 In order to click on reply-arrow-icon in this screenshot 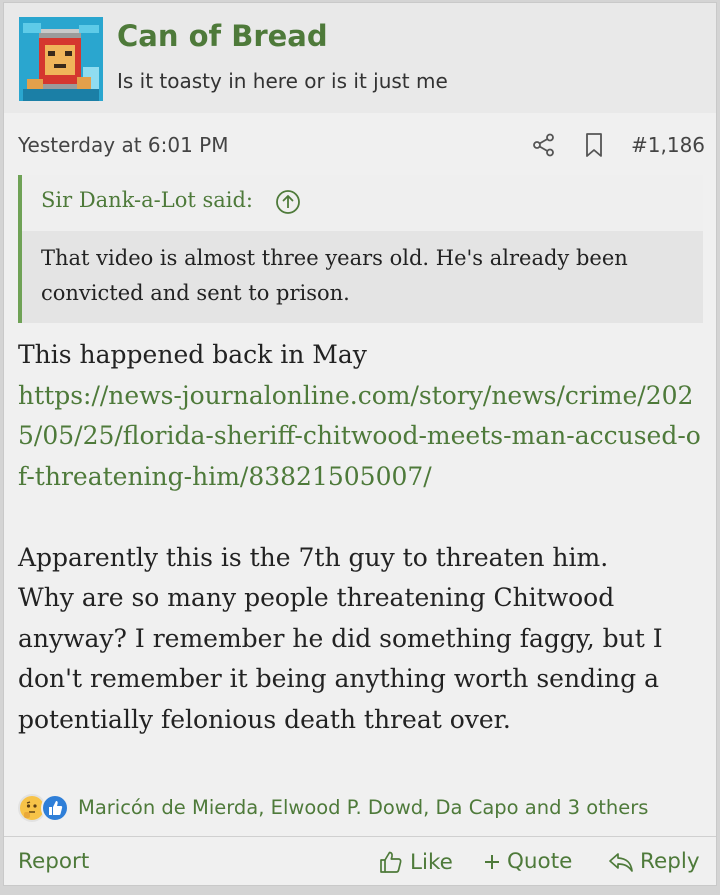, I will do `click(621, 862)`.